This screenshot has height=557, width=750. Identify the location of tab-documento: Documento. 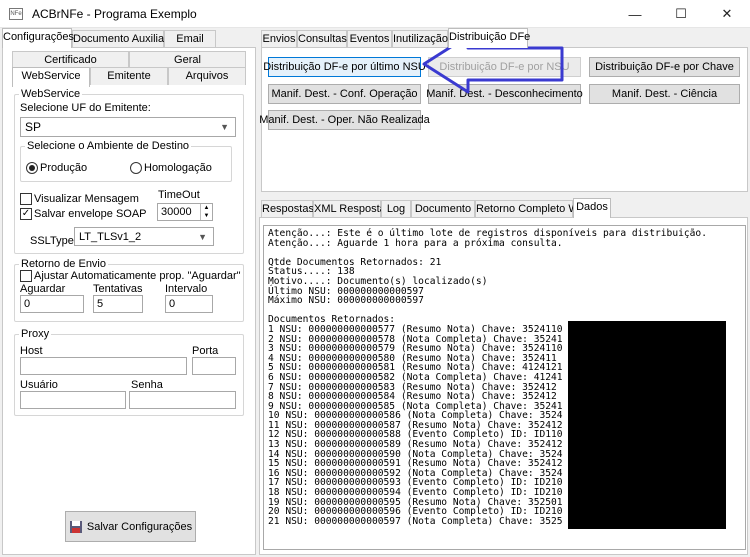
(443, 209).